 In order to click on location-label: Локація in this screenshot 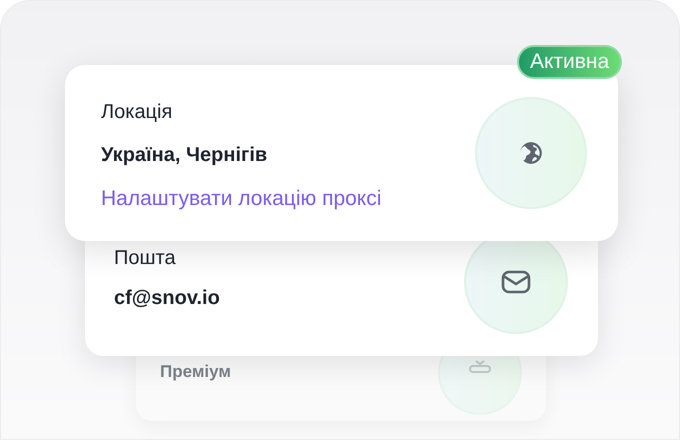, I will do `click(137, 113)`.